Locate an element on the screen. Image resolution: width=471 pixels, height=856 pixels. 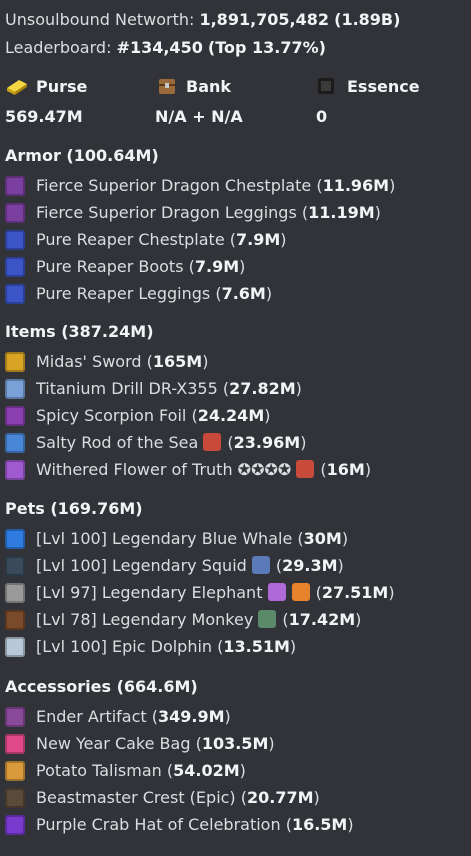
purse-label: Purse is located at coordinates (62, 86).